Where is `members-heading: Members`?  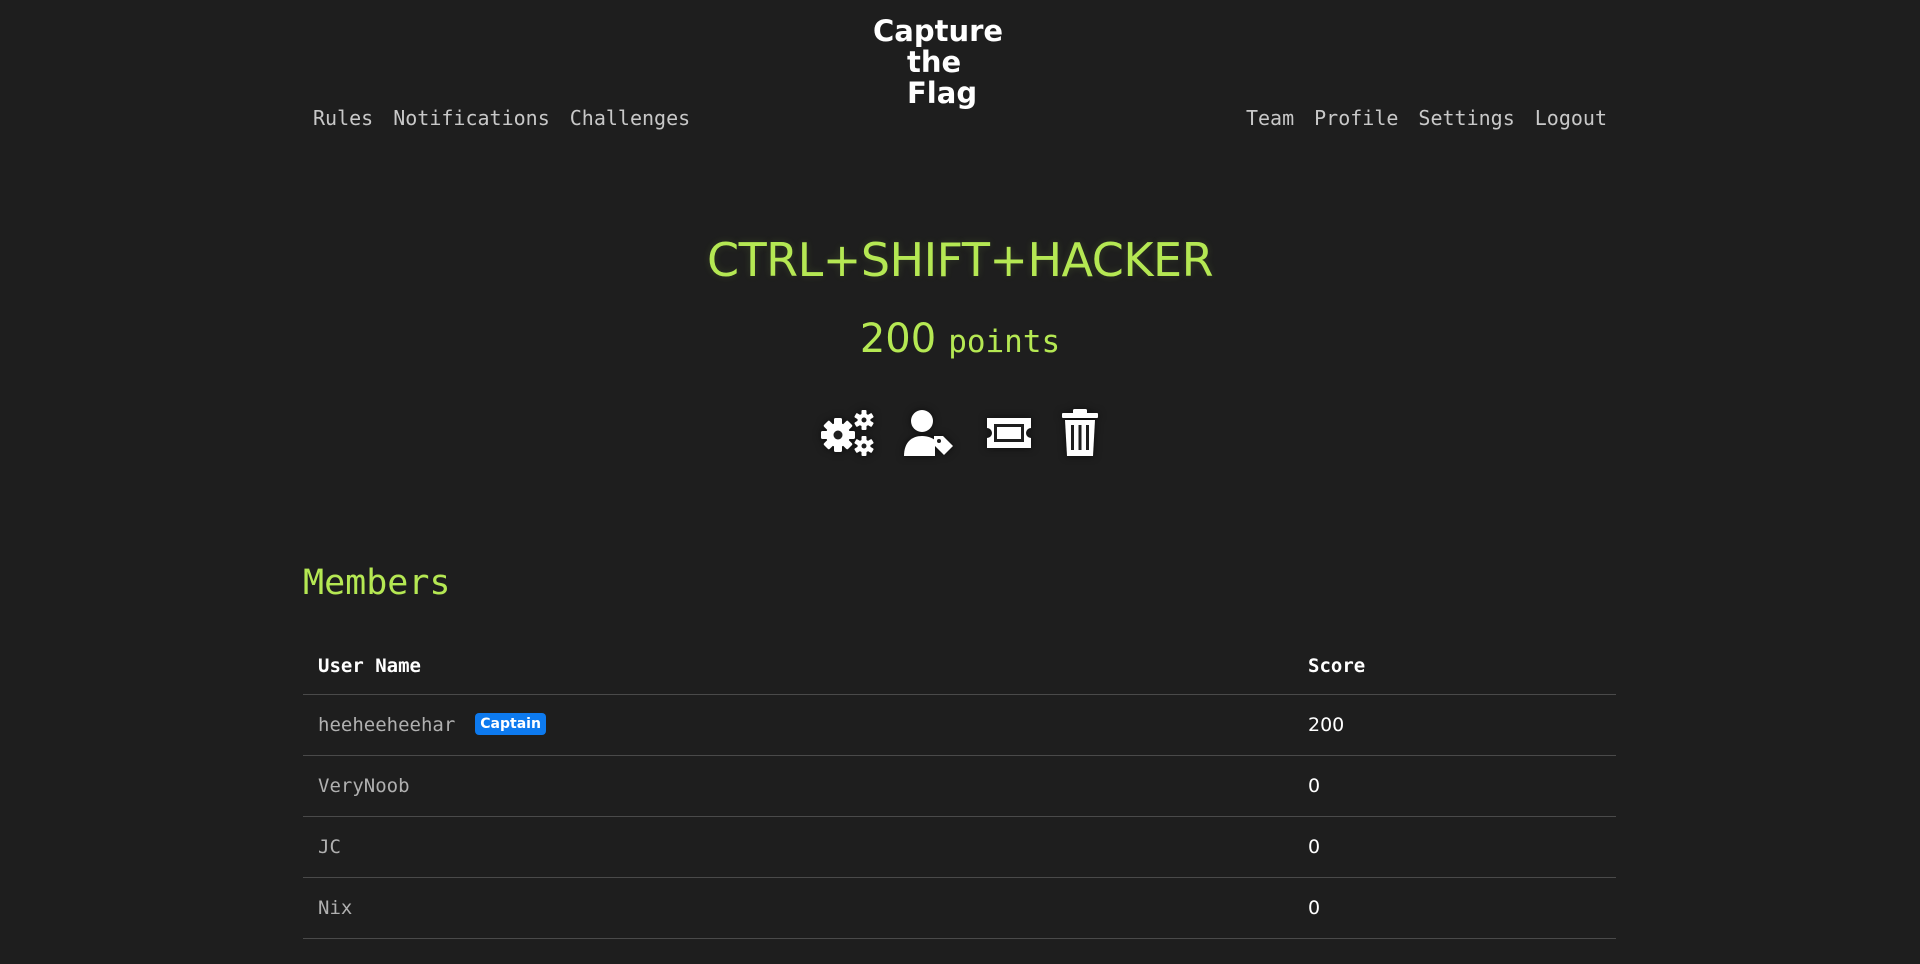
members-heading: Members is located at coordinates (377, 583).